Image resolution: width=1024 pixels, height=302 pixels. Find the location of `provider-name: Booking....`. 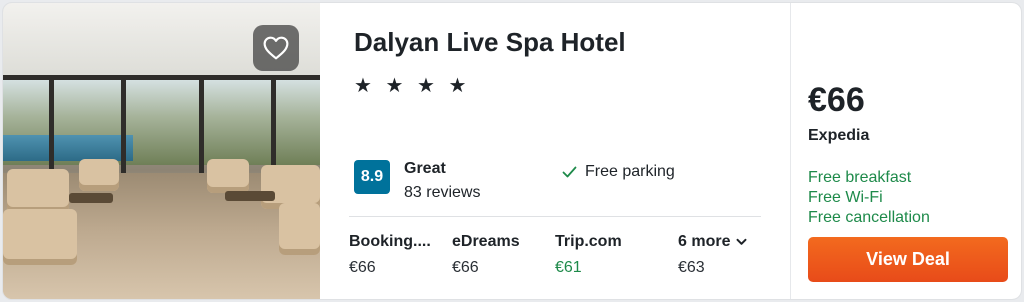

provider-name: Booking.... is located at coordinates (390, 241).